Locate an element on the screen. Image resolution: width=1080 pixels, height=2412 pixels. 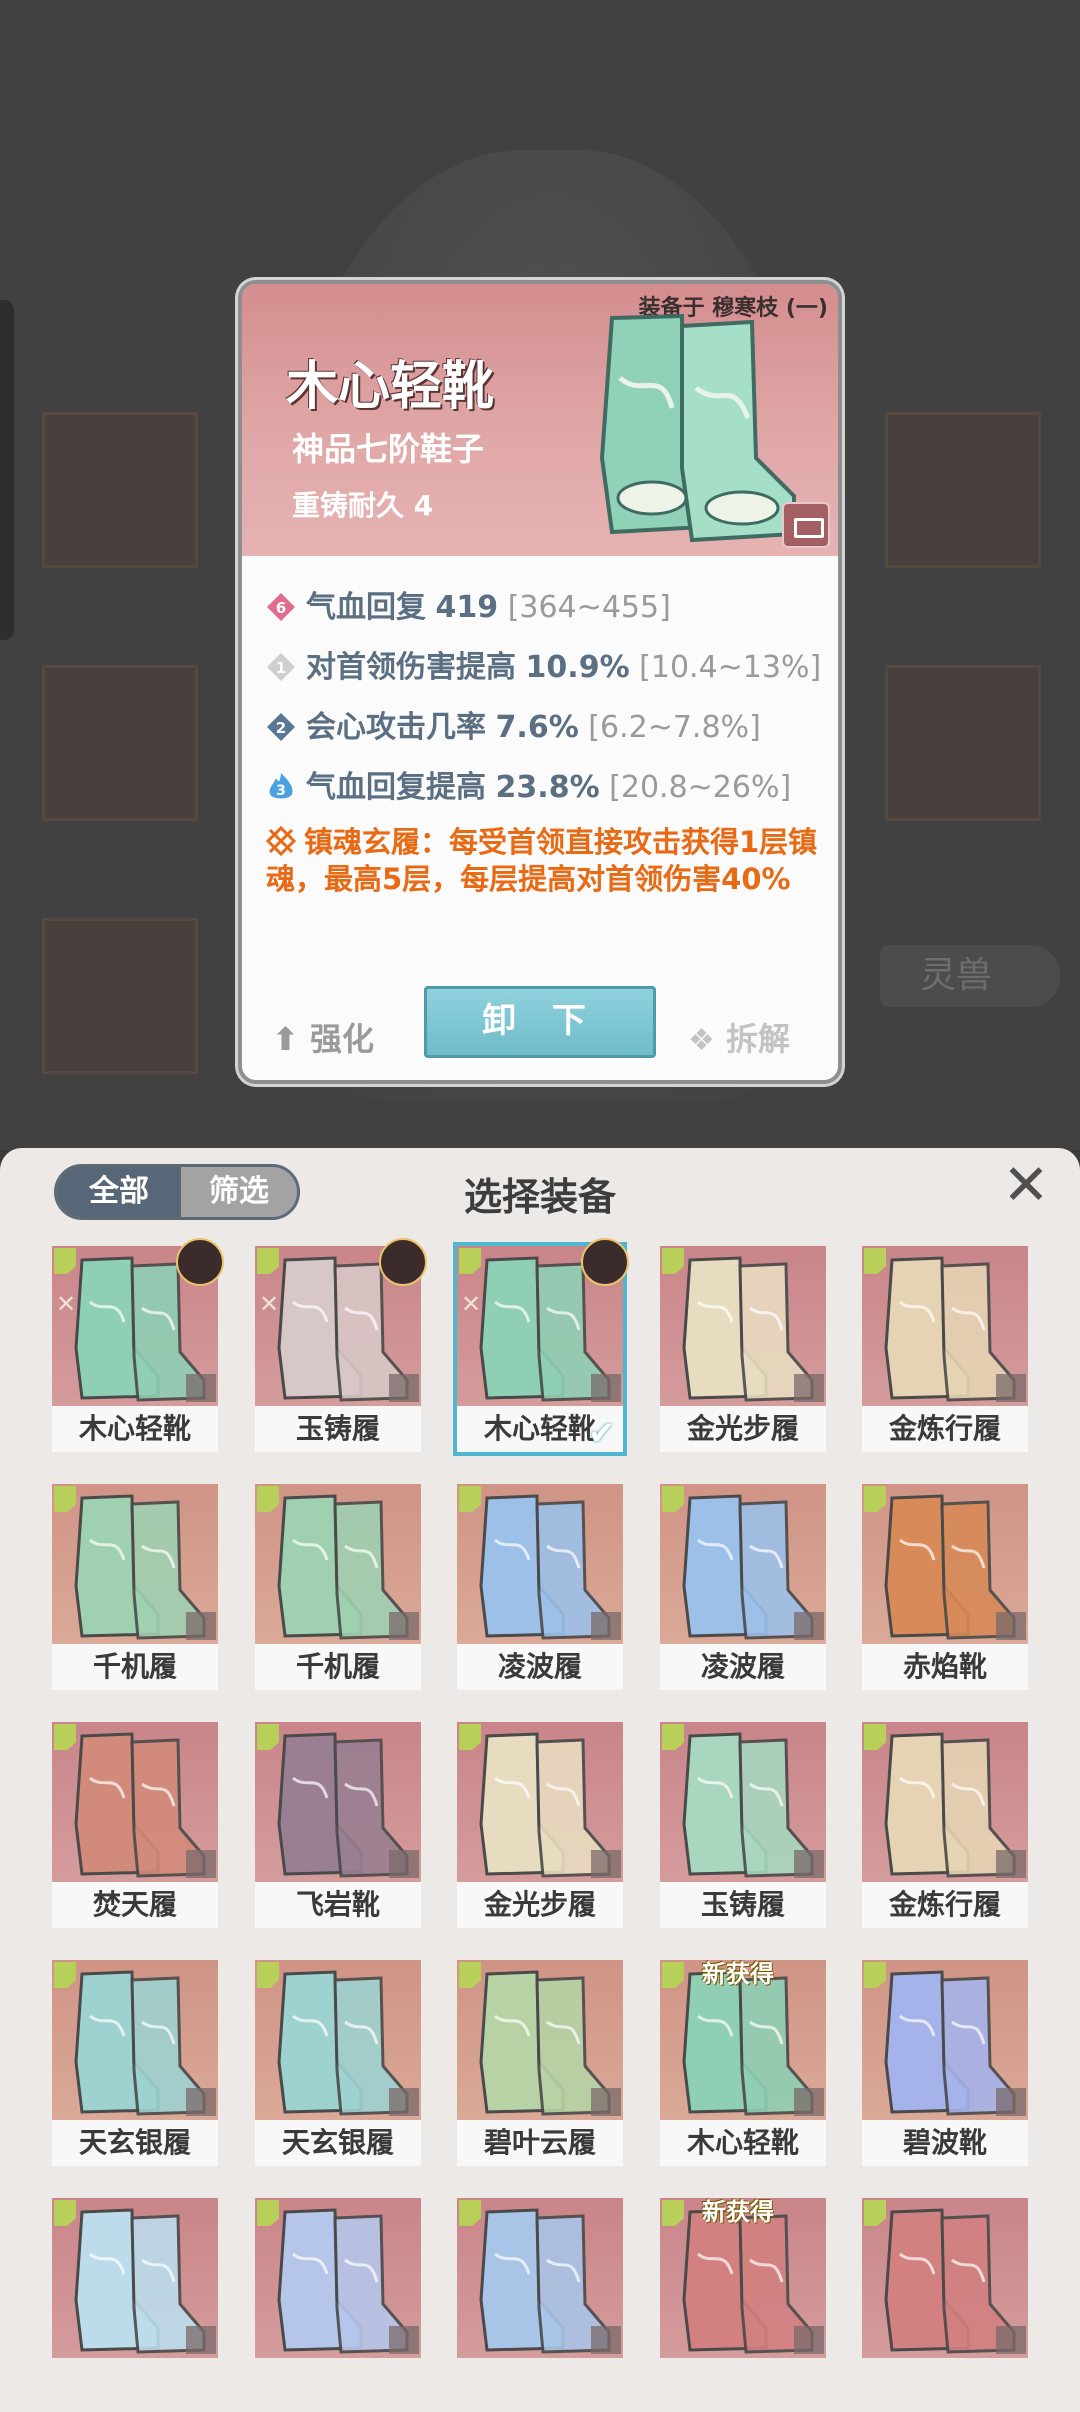
equipment-item: 碧叶云履 is located at coordinates (540, 2063).